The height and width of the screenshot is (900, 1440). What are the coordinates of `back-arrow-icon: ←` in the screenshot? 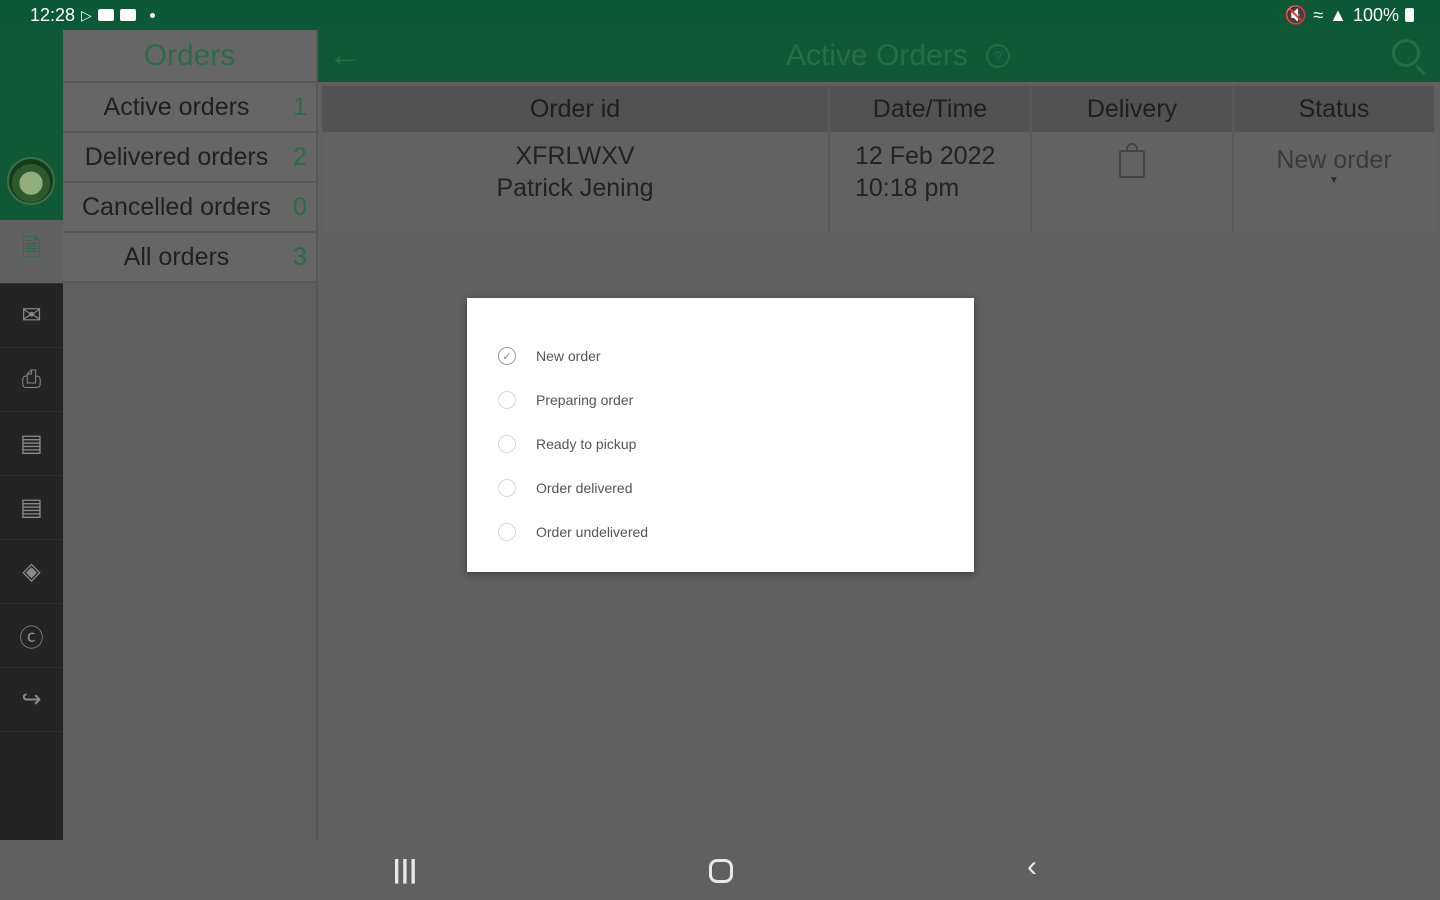 It's located at (345, 55).